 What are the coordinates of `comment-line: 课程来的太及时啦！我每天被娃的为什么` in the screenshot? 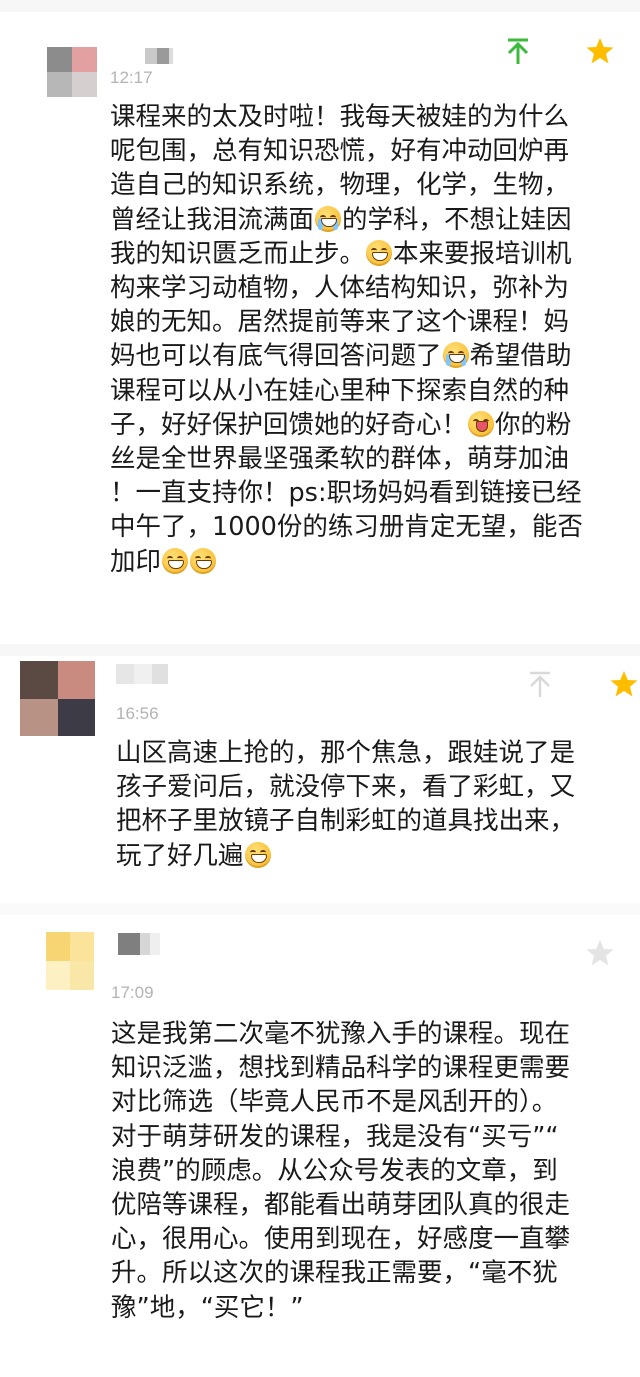 It's located at (340, 117).